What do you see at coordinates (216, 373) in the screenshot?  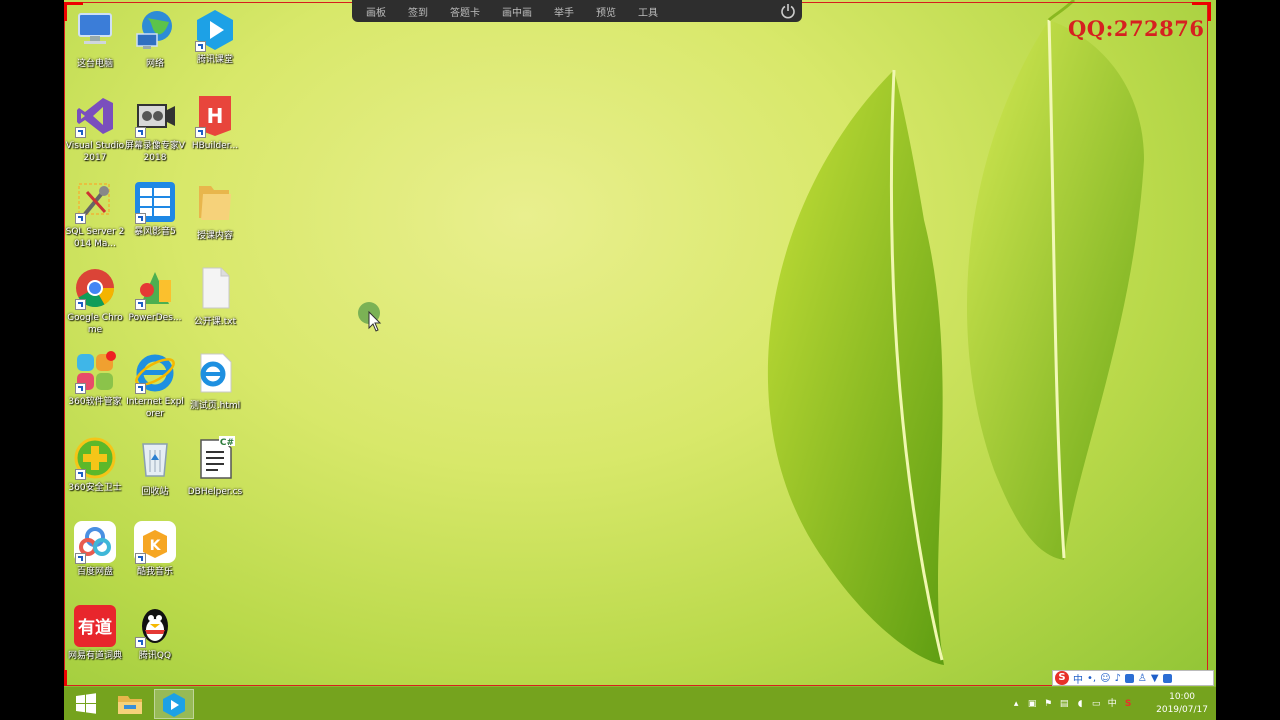 I see `html-file-icon` at bounding box center [216, 373].